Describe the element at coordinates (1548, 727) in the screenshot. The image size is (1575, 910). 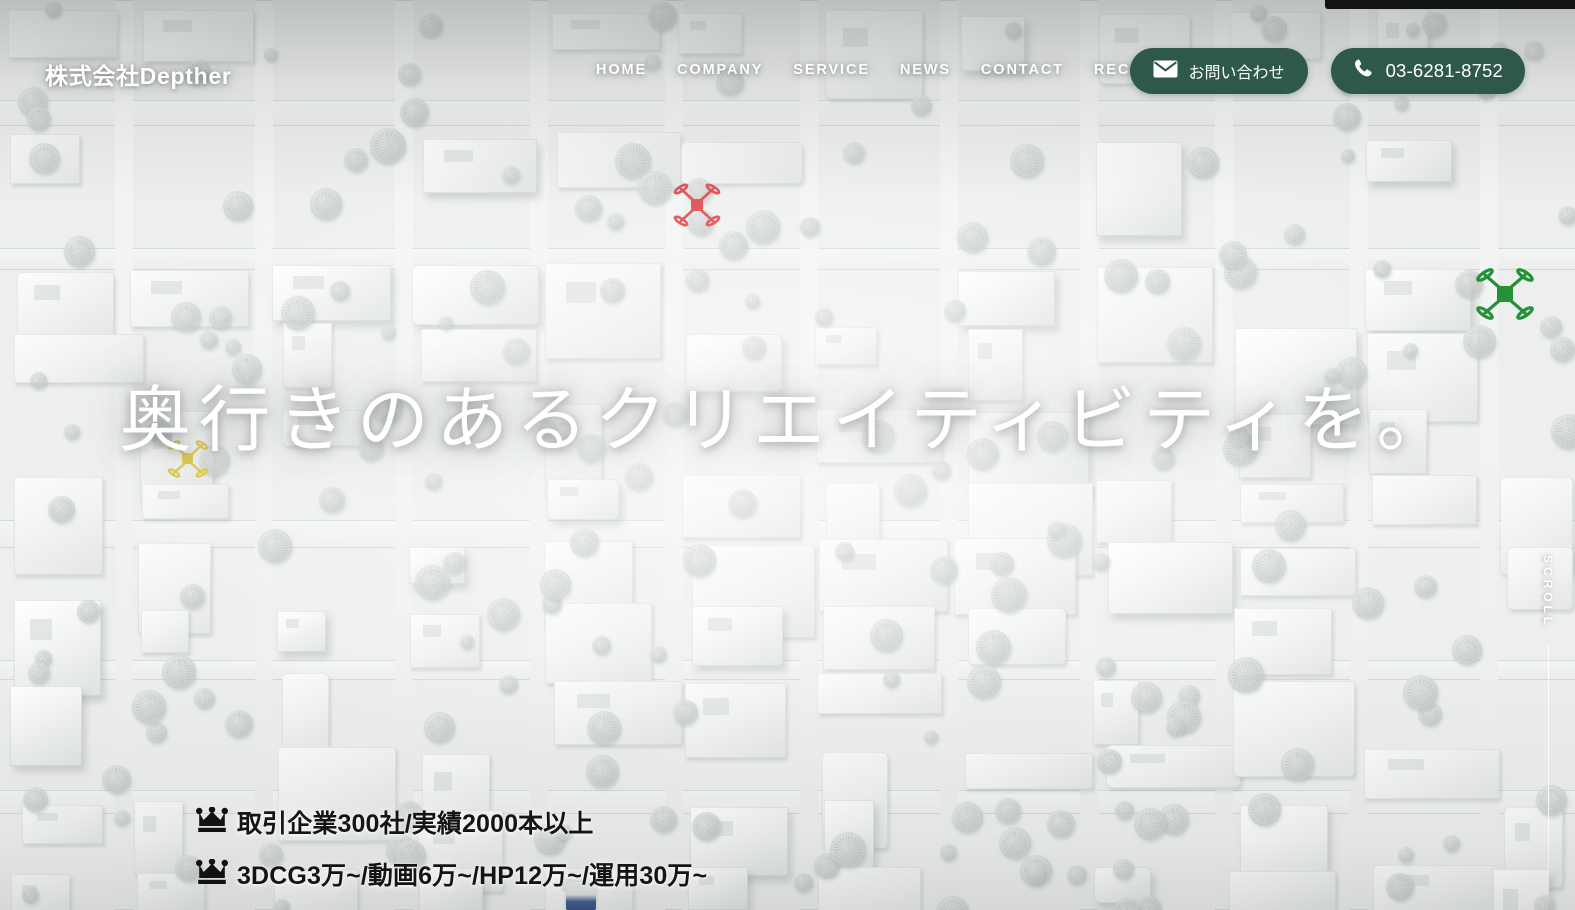
I see `scroll-indicator: SCROLL` at that location.